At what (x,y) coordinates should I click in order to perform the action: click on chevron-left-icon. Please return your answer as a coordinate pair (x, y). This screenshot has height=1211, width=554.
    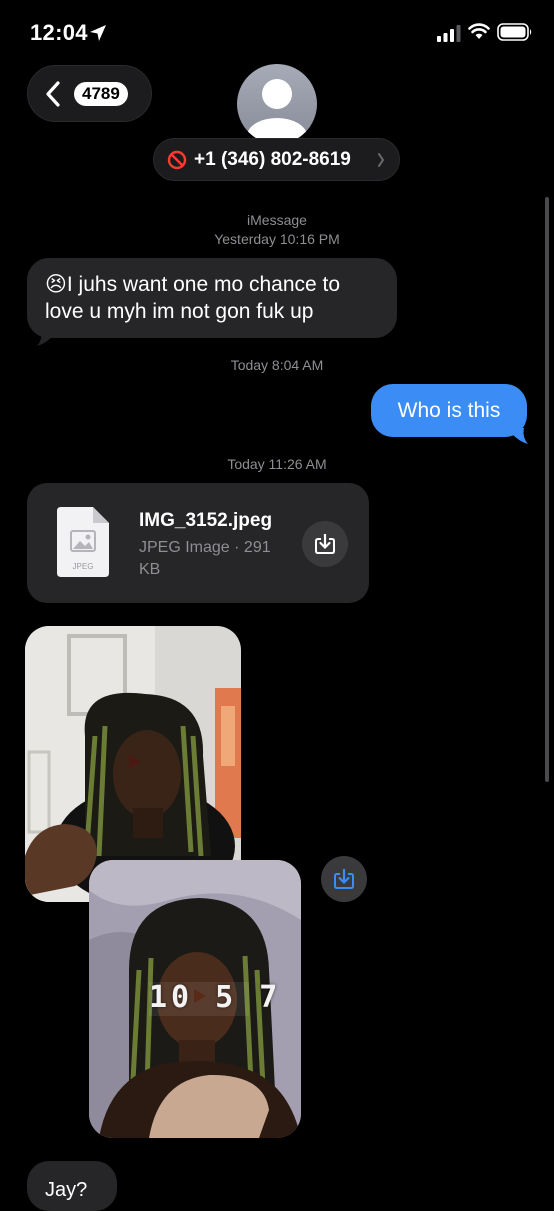
    Looking at the image, I should click on (53, 94).